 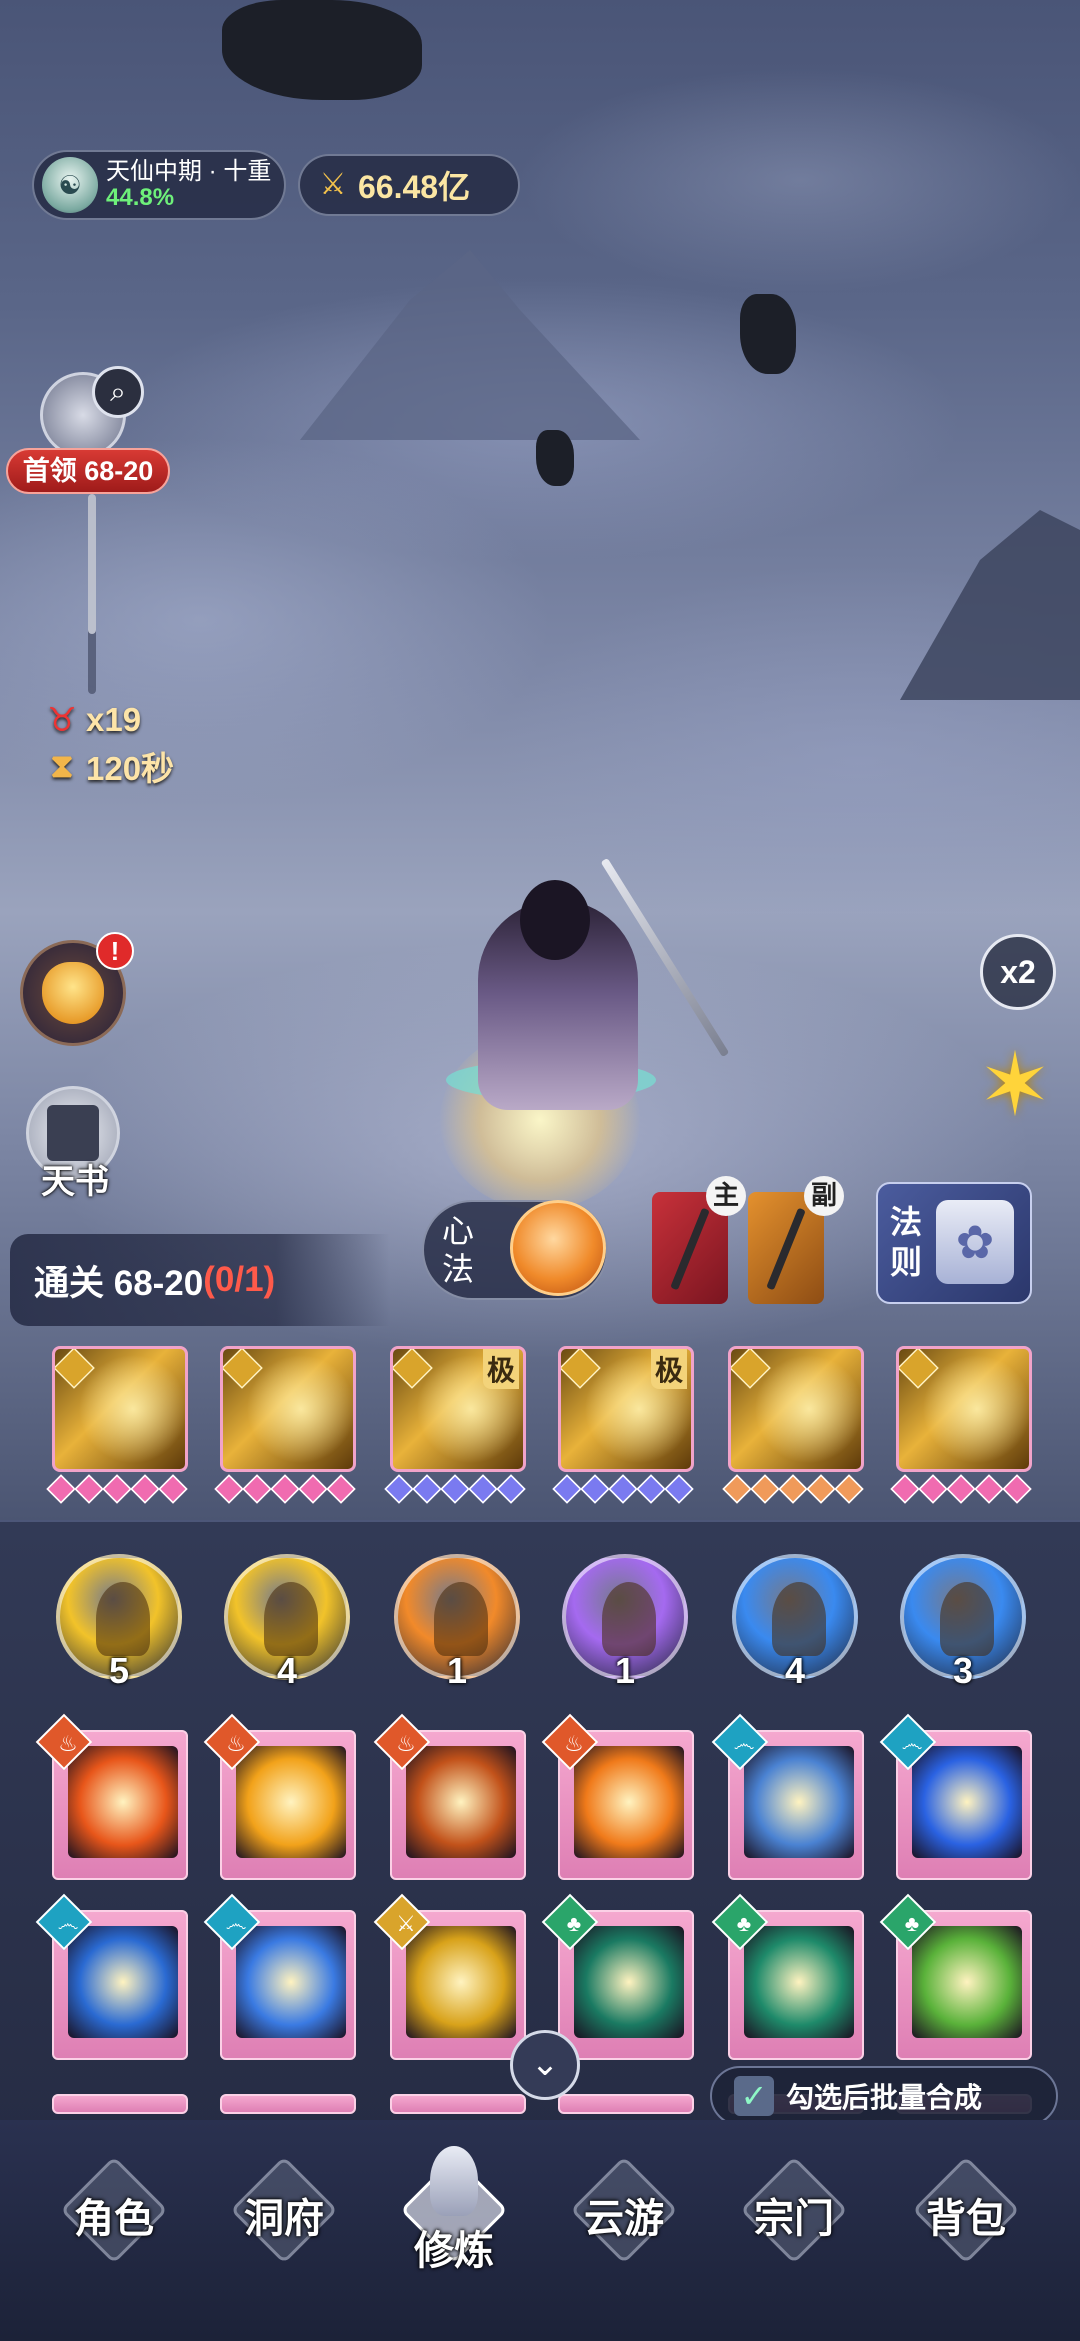 I want to click on cultivator-figure-icon, so click(x=454, y=2181).